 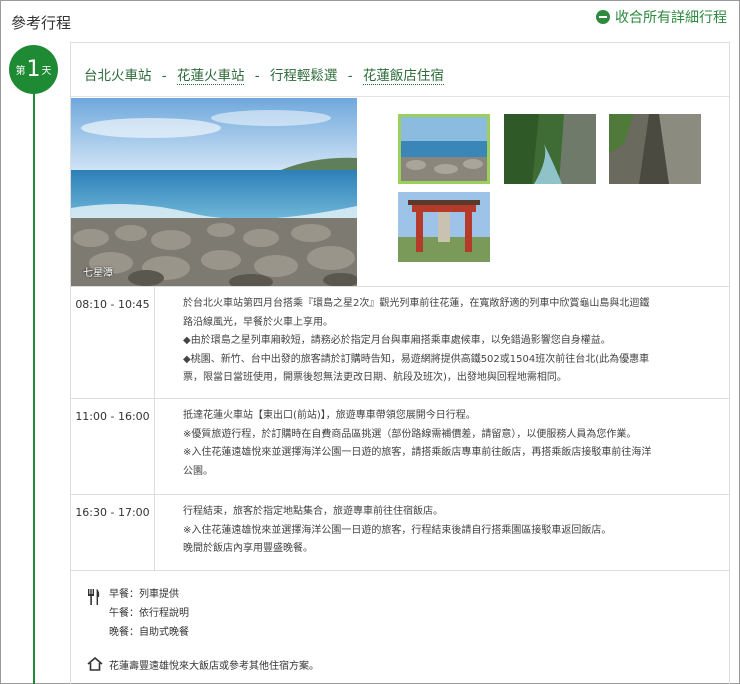 I want to click on route-stop-hotel: 花蓮飯店住宿, so click(x=403, y=76).